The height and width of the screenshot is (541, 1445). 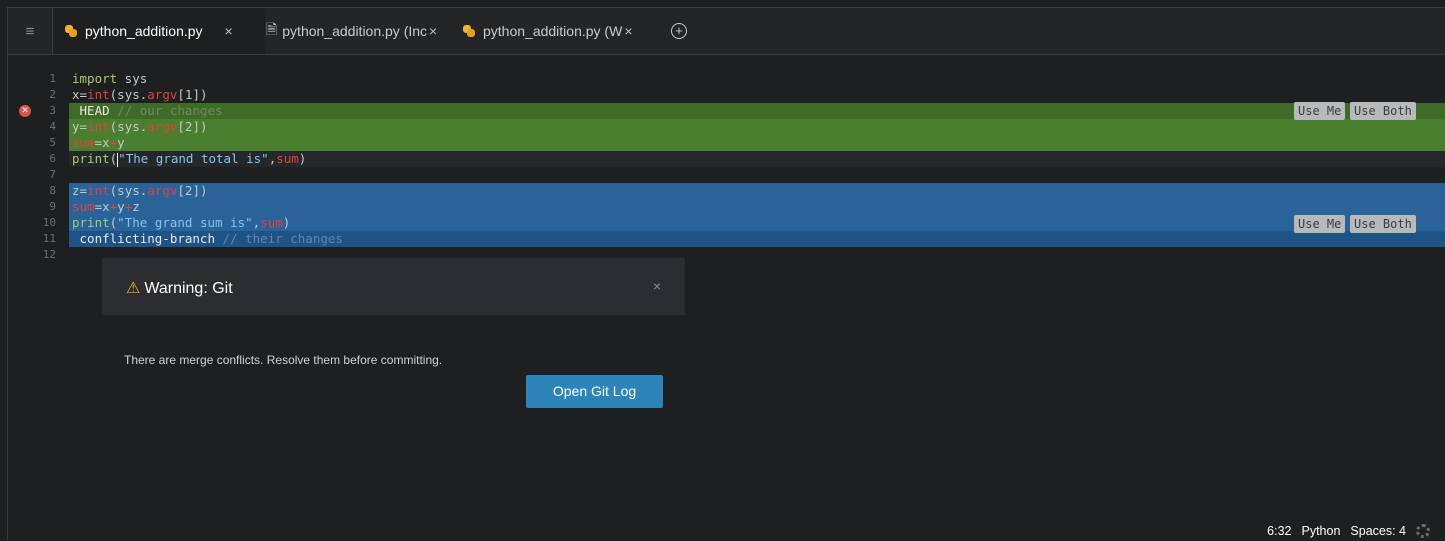 What do you see at coordinates (726, 191) in the screenshot?
I see `code-line: 8 z=int(sys.argv[2])` at bounding box center [726, 191].